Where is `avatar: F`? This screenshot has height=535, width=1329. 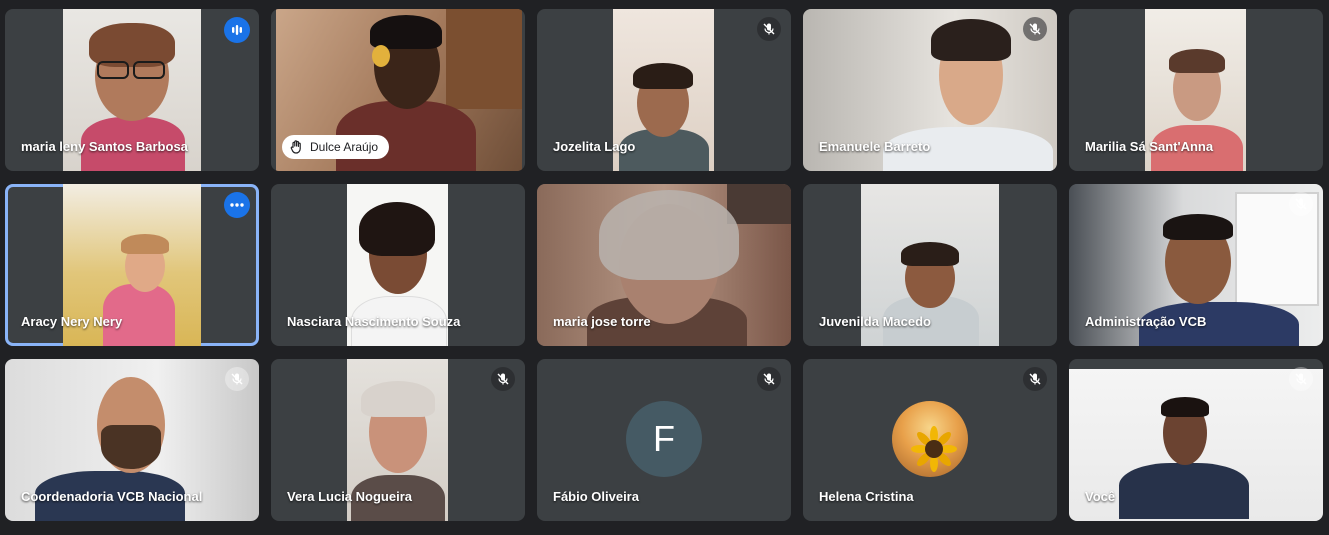 avatar: F is located at coordinates (664, 439).